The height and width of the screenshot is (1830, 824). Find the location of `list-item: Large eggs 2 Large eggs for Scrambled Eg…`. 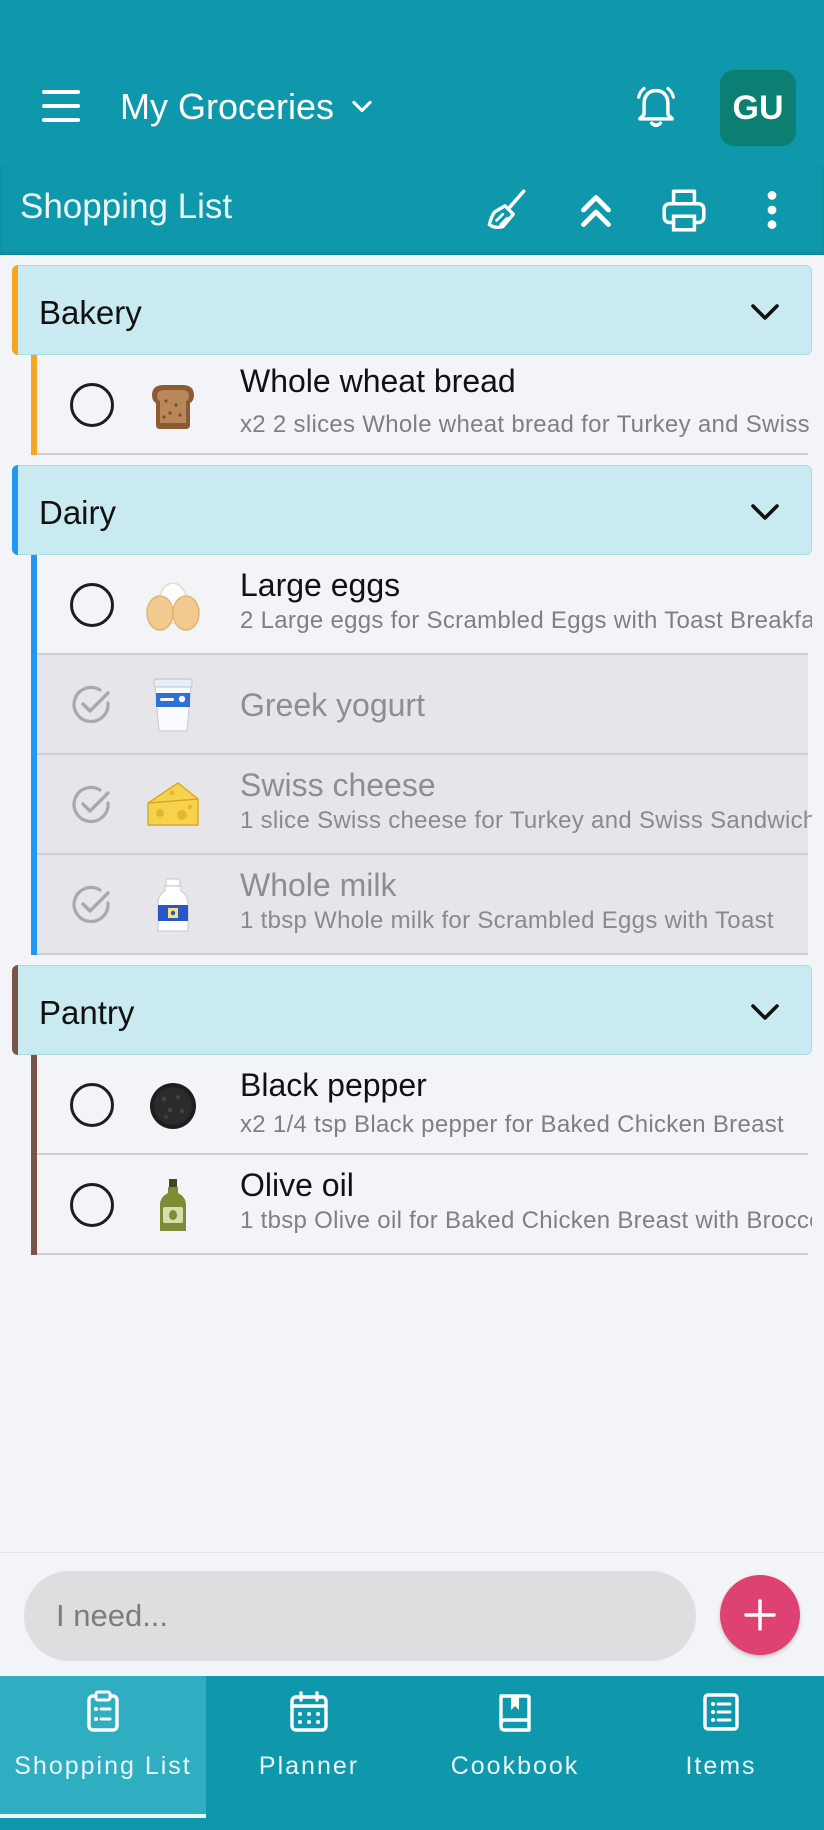

list-item: Large eggs 2 Large eggs for Scrambled Eg… is located at coordinates (421, 605).